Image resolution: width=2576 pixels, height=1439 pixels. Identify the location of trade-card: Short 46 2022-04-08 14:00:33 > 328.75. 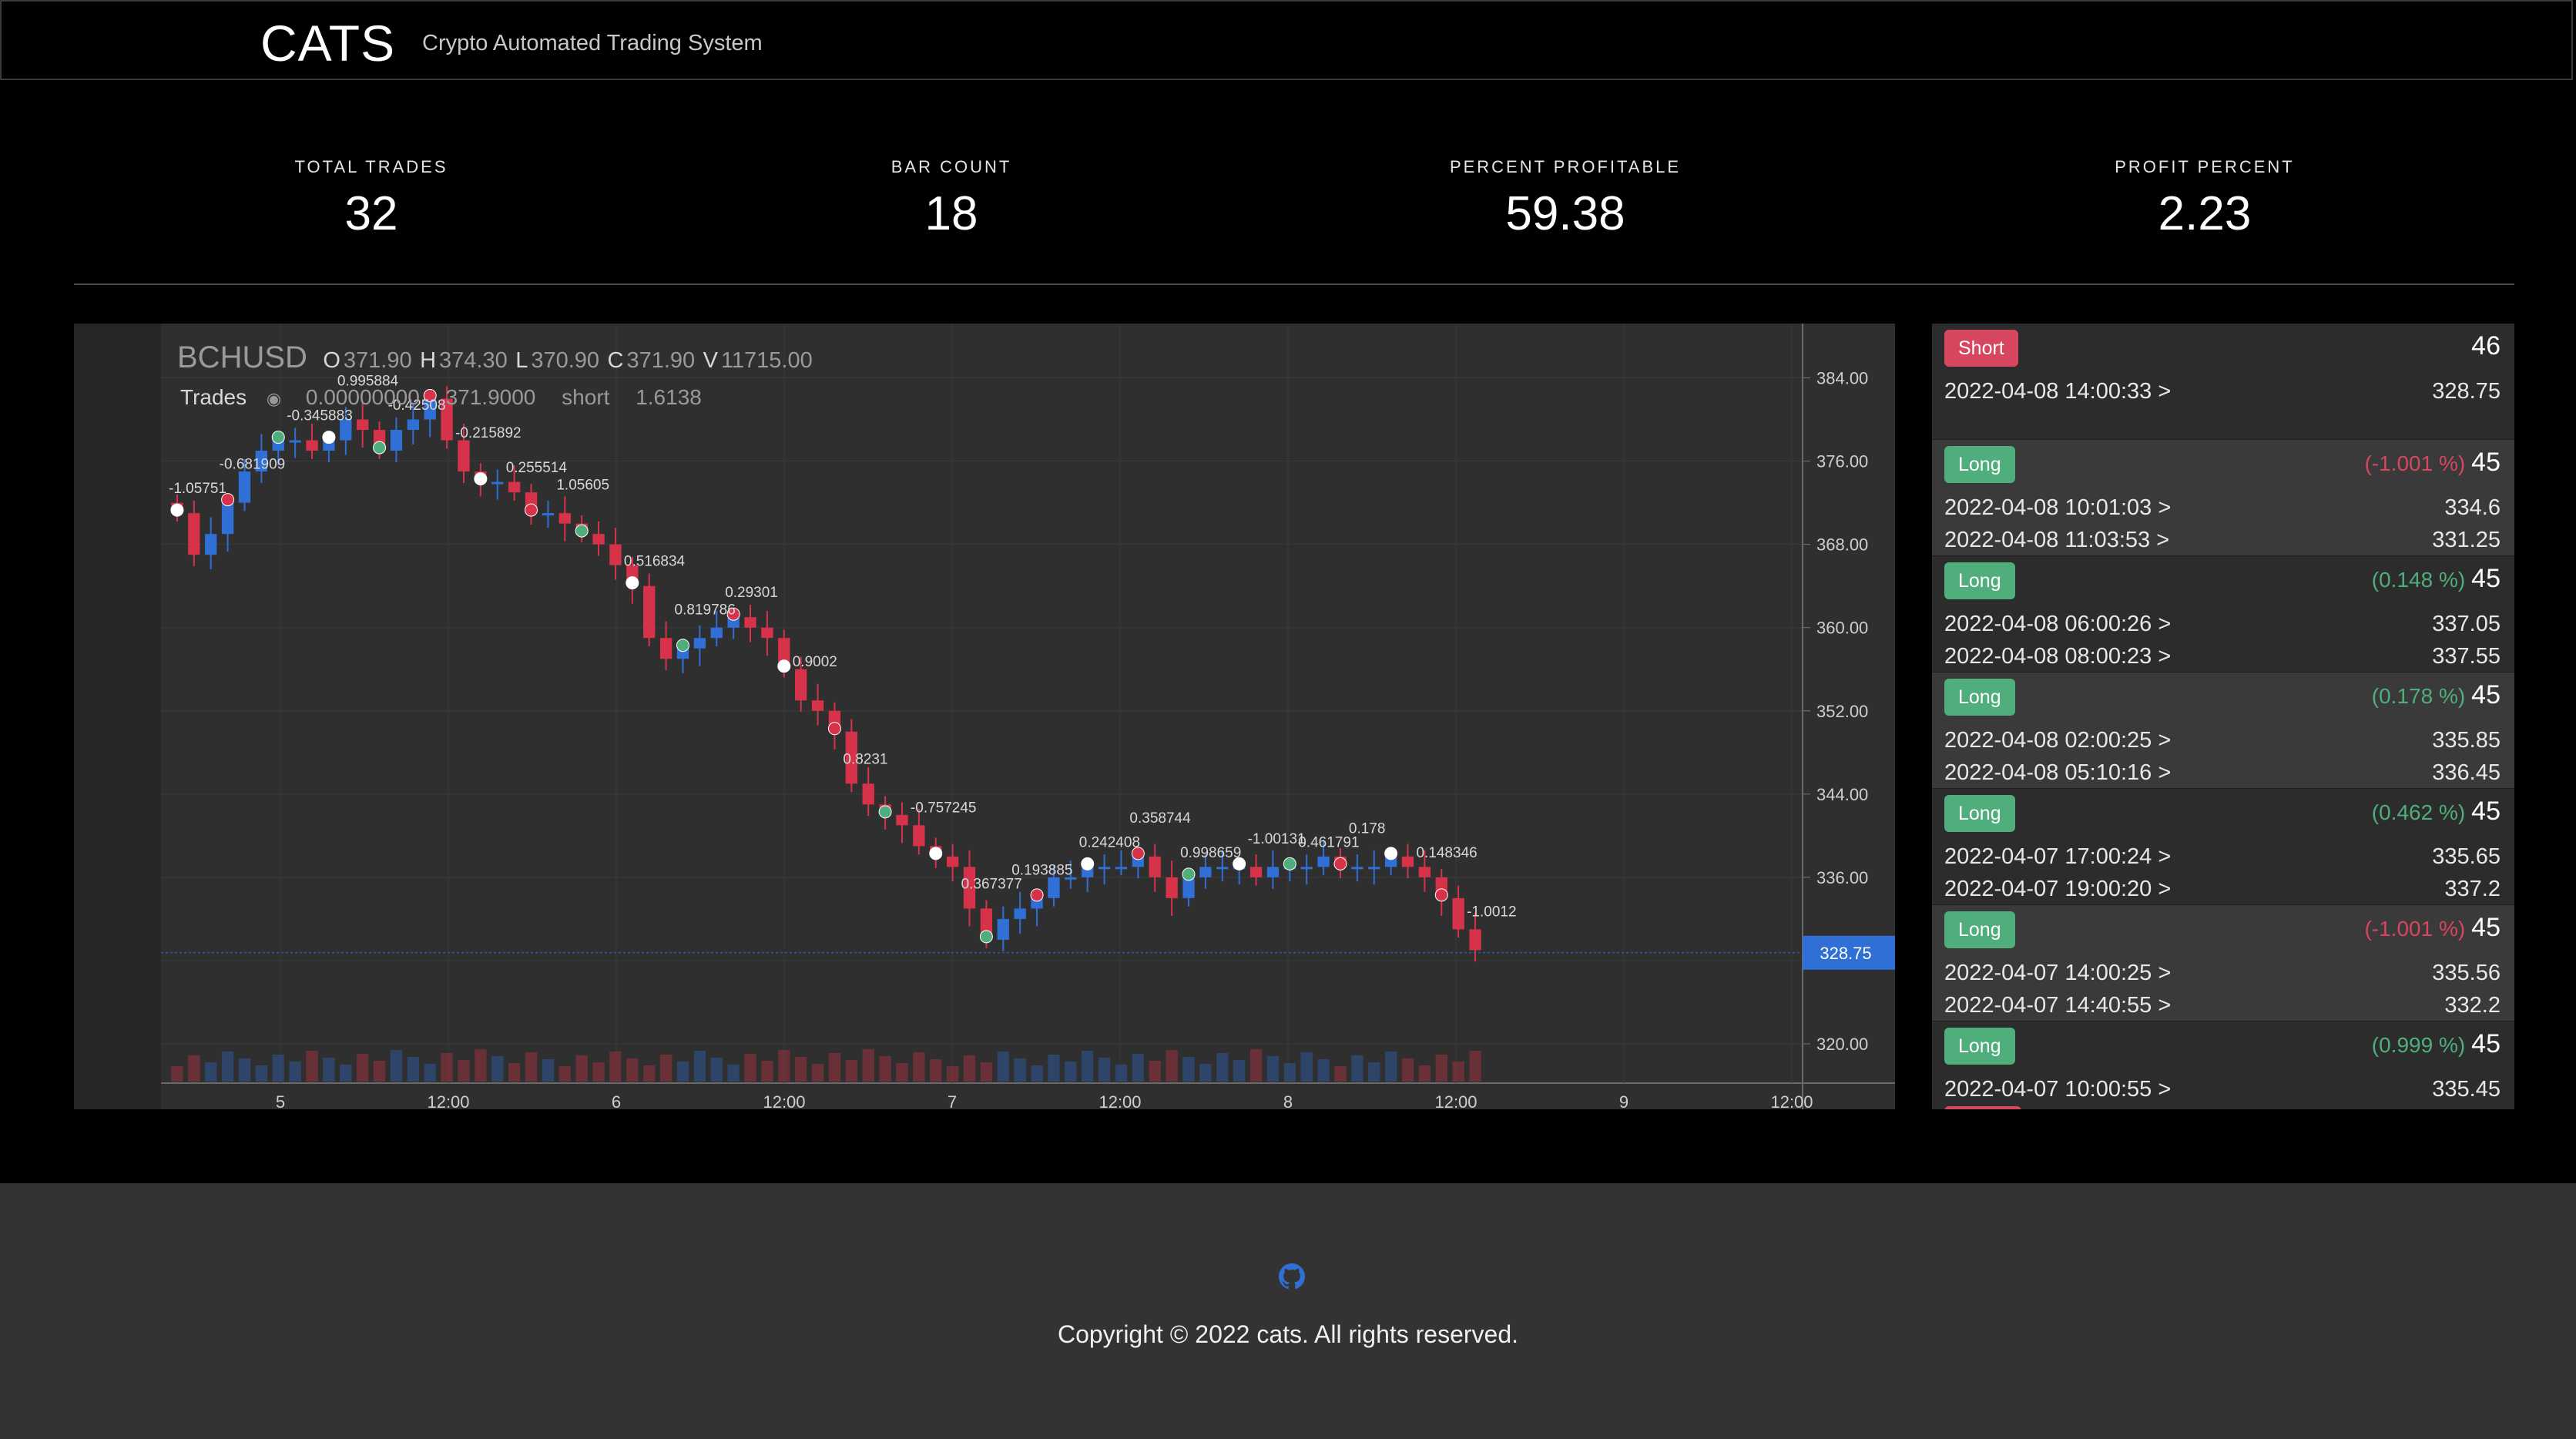
(2223, 382).